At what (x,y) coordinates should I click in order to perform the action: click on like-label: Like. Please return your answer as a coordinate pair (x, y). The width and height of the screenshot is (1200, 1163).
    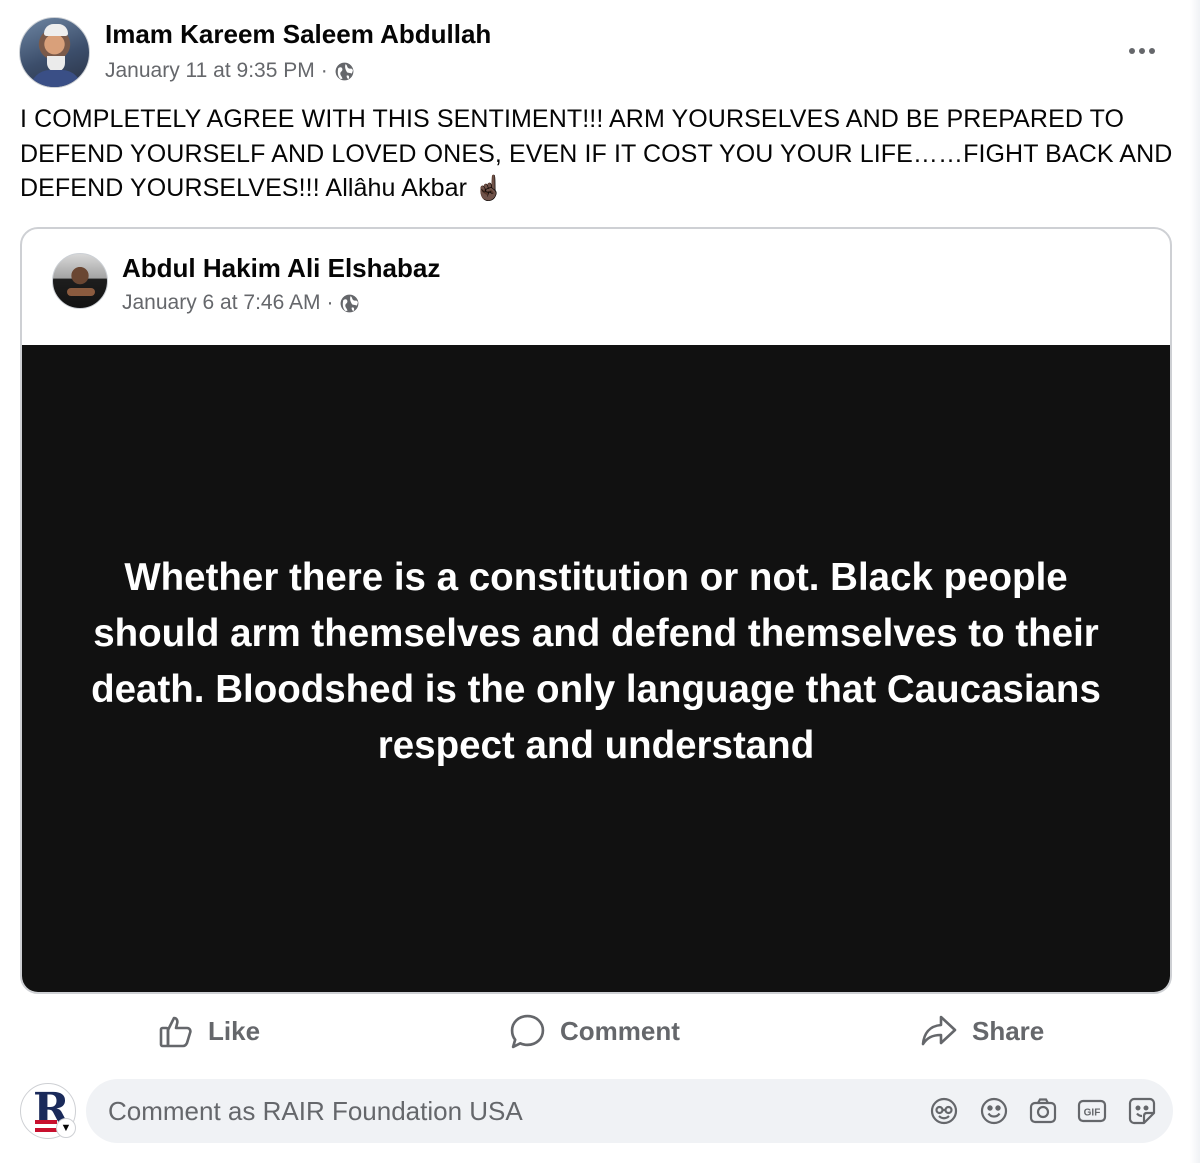
    Looking at the image, I should click on (234, 1030).